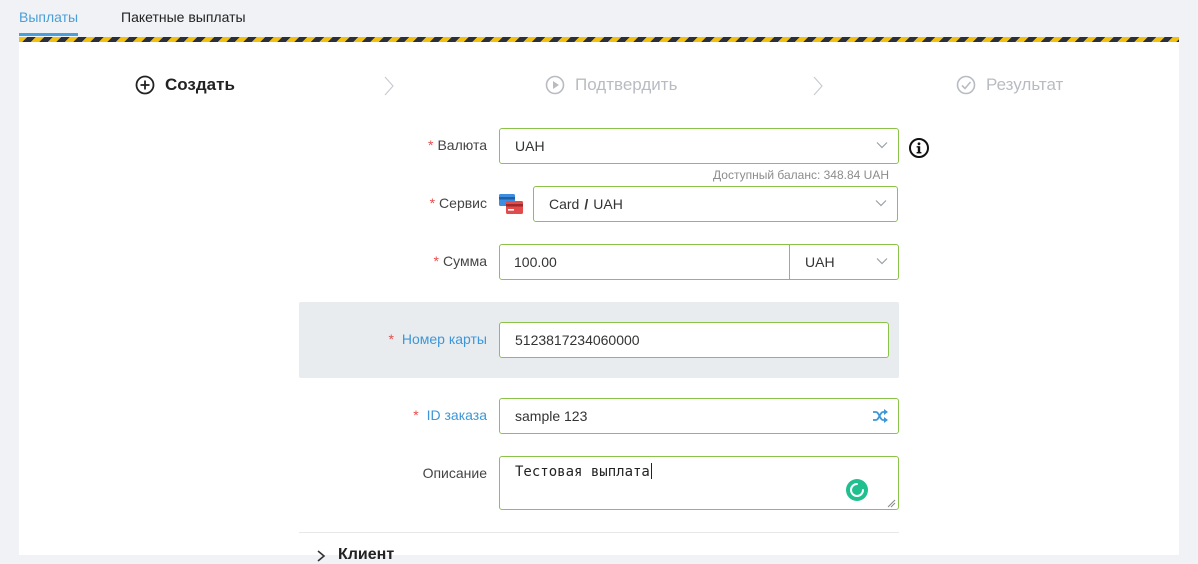 This screenshot has height=564, width=1198. What do you see at coordinates (599, 19) in the screenshot?
I see `top-tabs: Выплаты Пакетные выплаты` at bounding box center [599, 19].